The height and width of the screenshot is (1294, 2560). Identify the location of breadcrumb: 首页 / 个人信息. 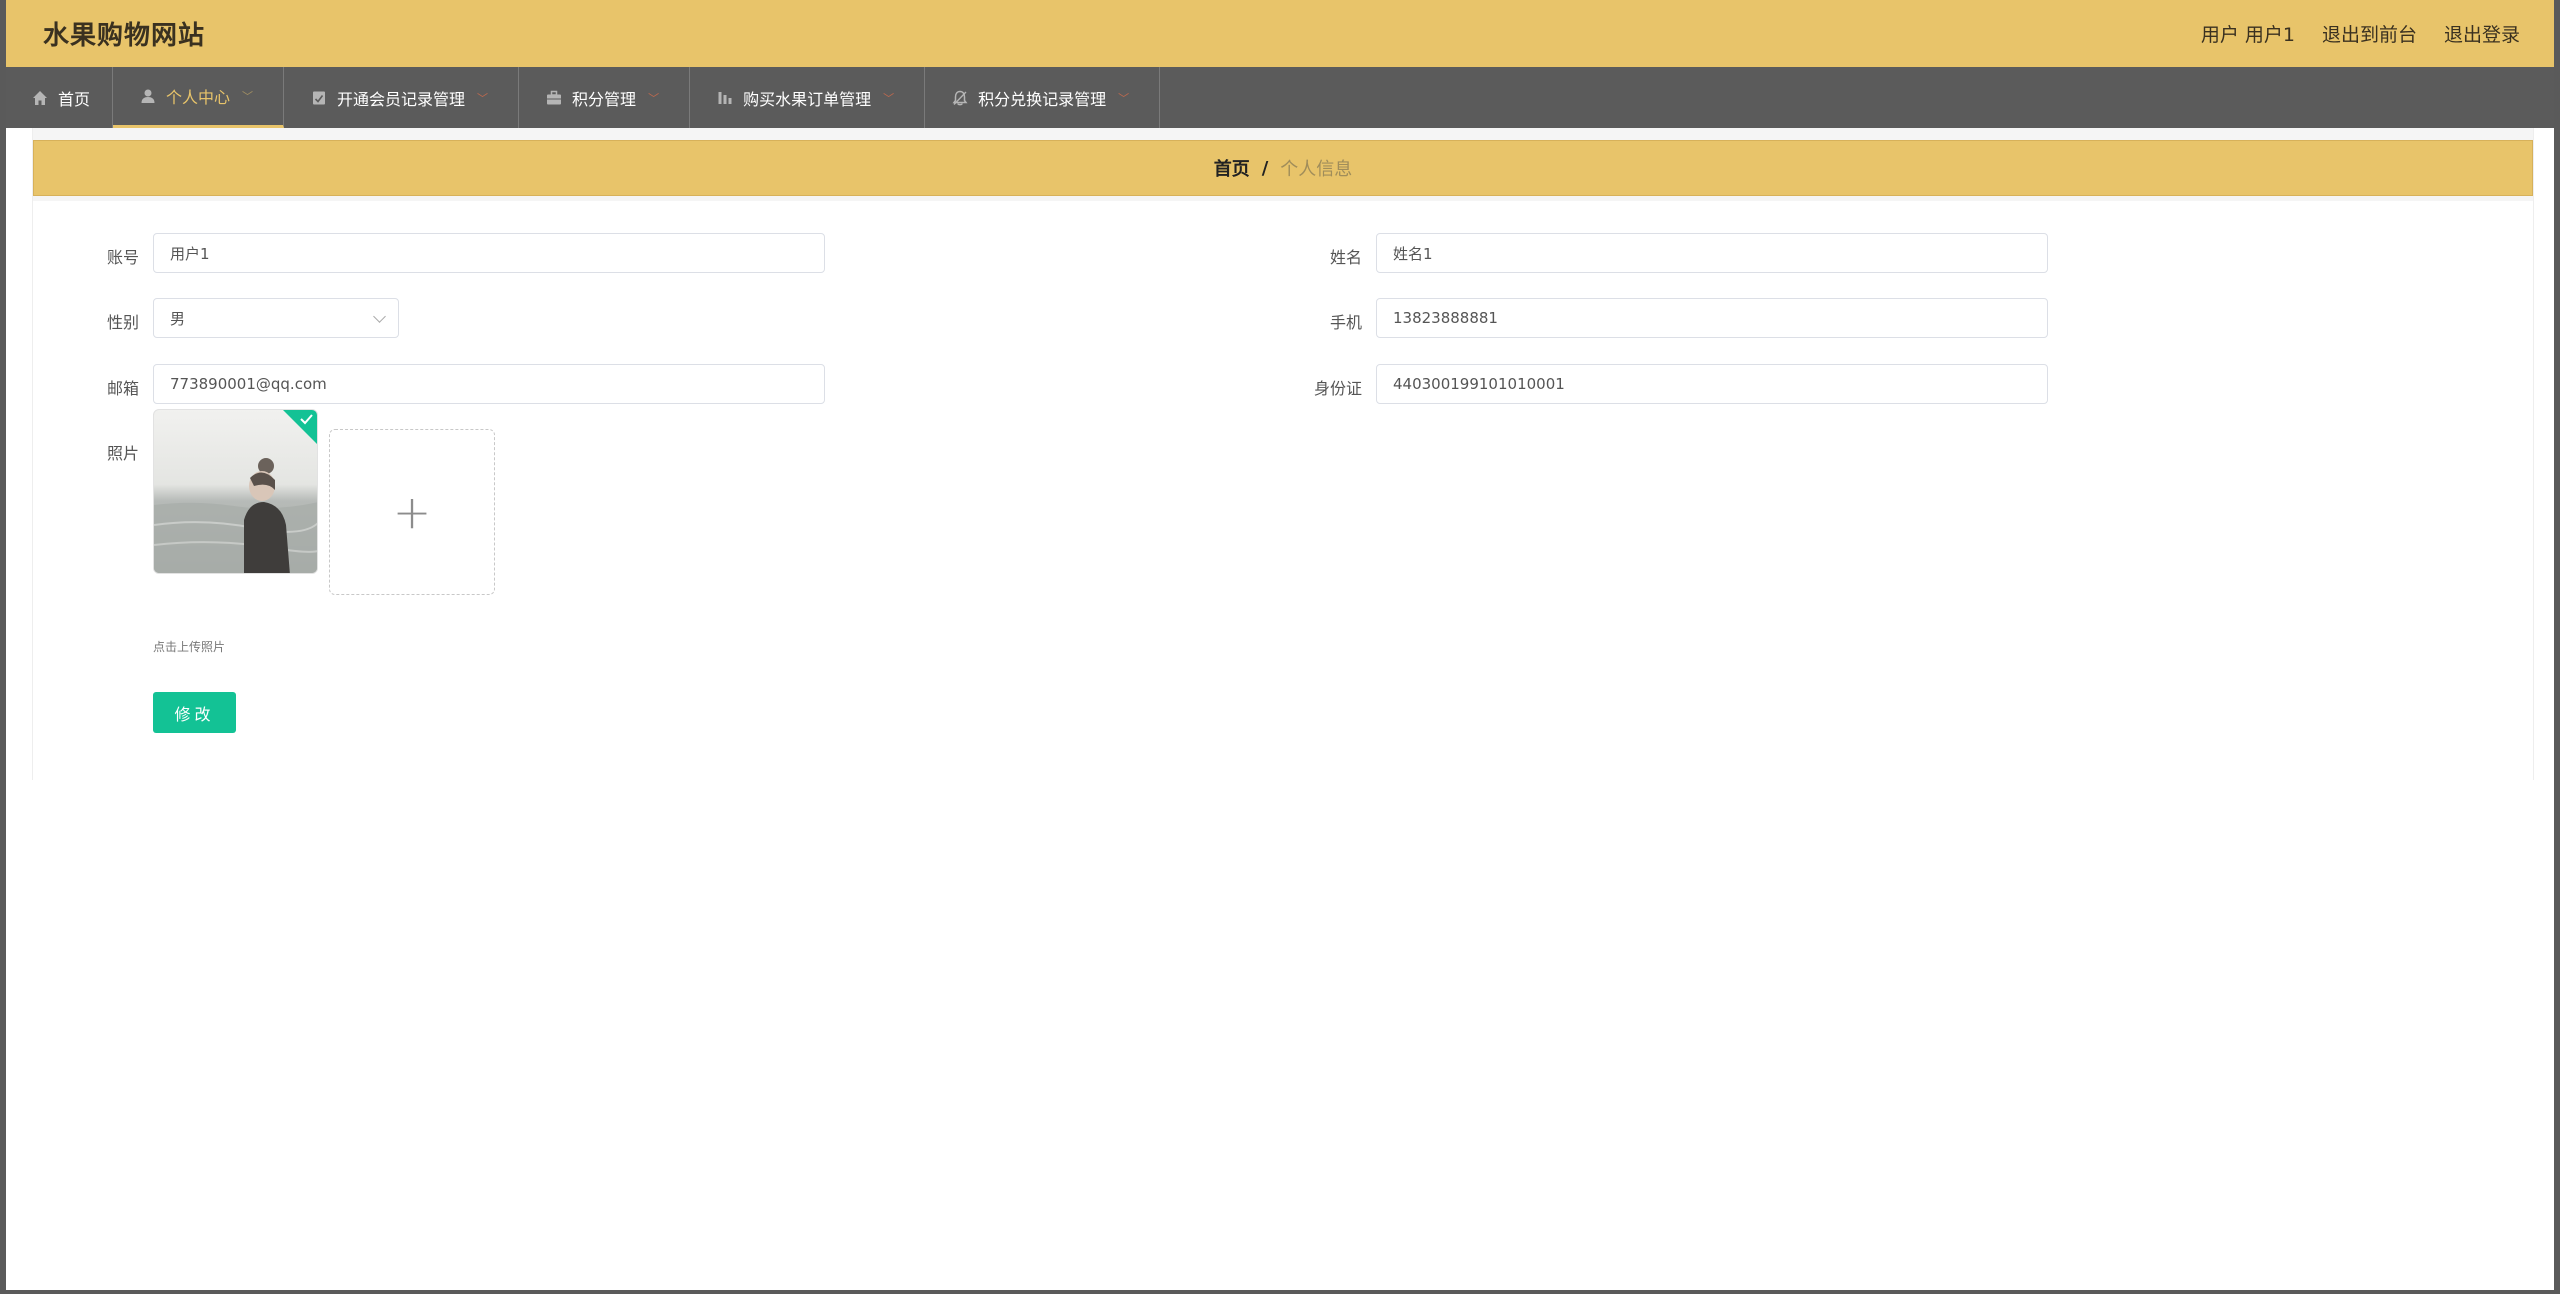
(1283, 168).